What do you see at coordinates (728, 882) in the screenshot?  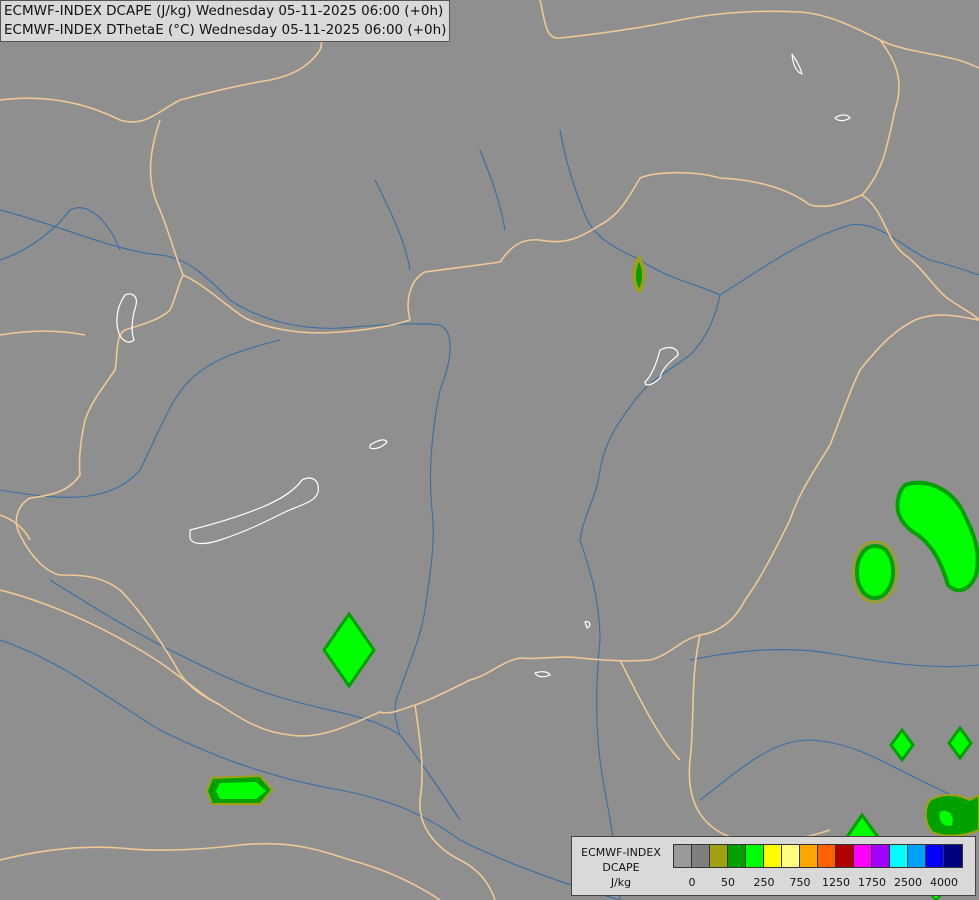 I see `legend-tick-1: 50` at bounding box center [728, 882].